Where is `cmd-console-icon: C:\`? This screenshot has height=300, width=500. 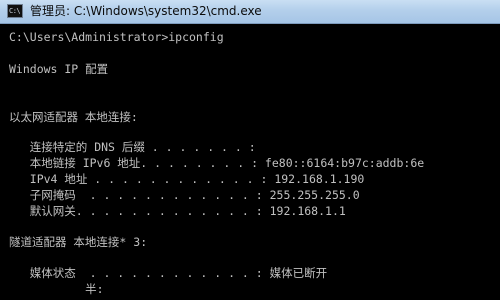 cmd-console-icon: C:\ is located at coordinates (15, 11).